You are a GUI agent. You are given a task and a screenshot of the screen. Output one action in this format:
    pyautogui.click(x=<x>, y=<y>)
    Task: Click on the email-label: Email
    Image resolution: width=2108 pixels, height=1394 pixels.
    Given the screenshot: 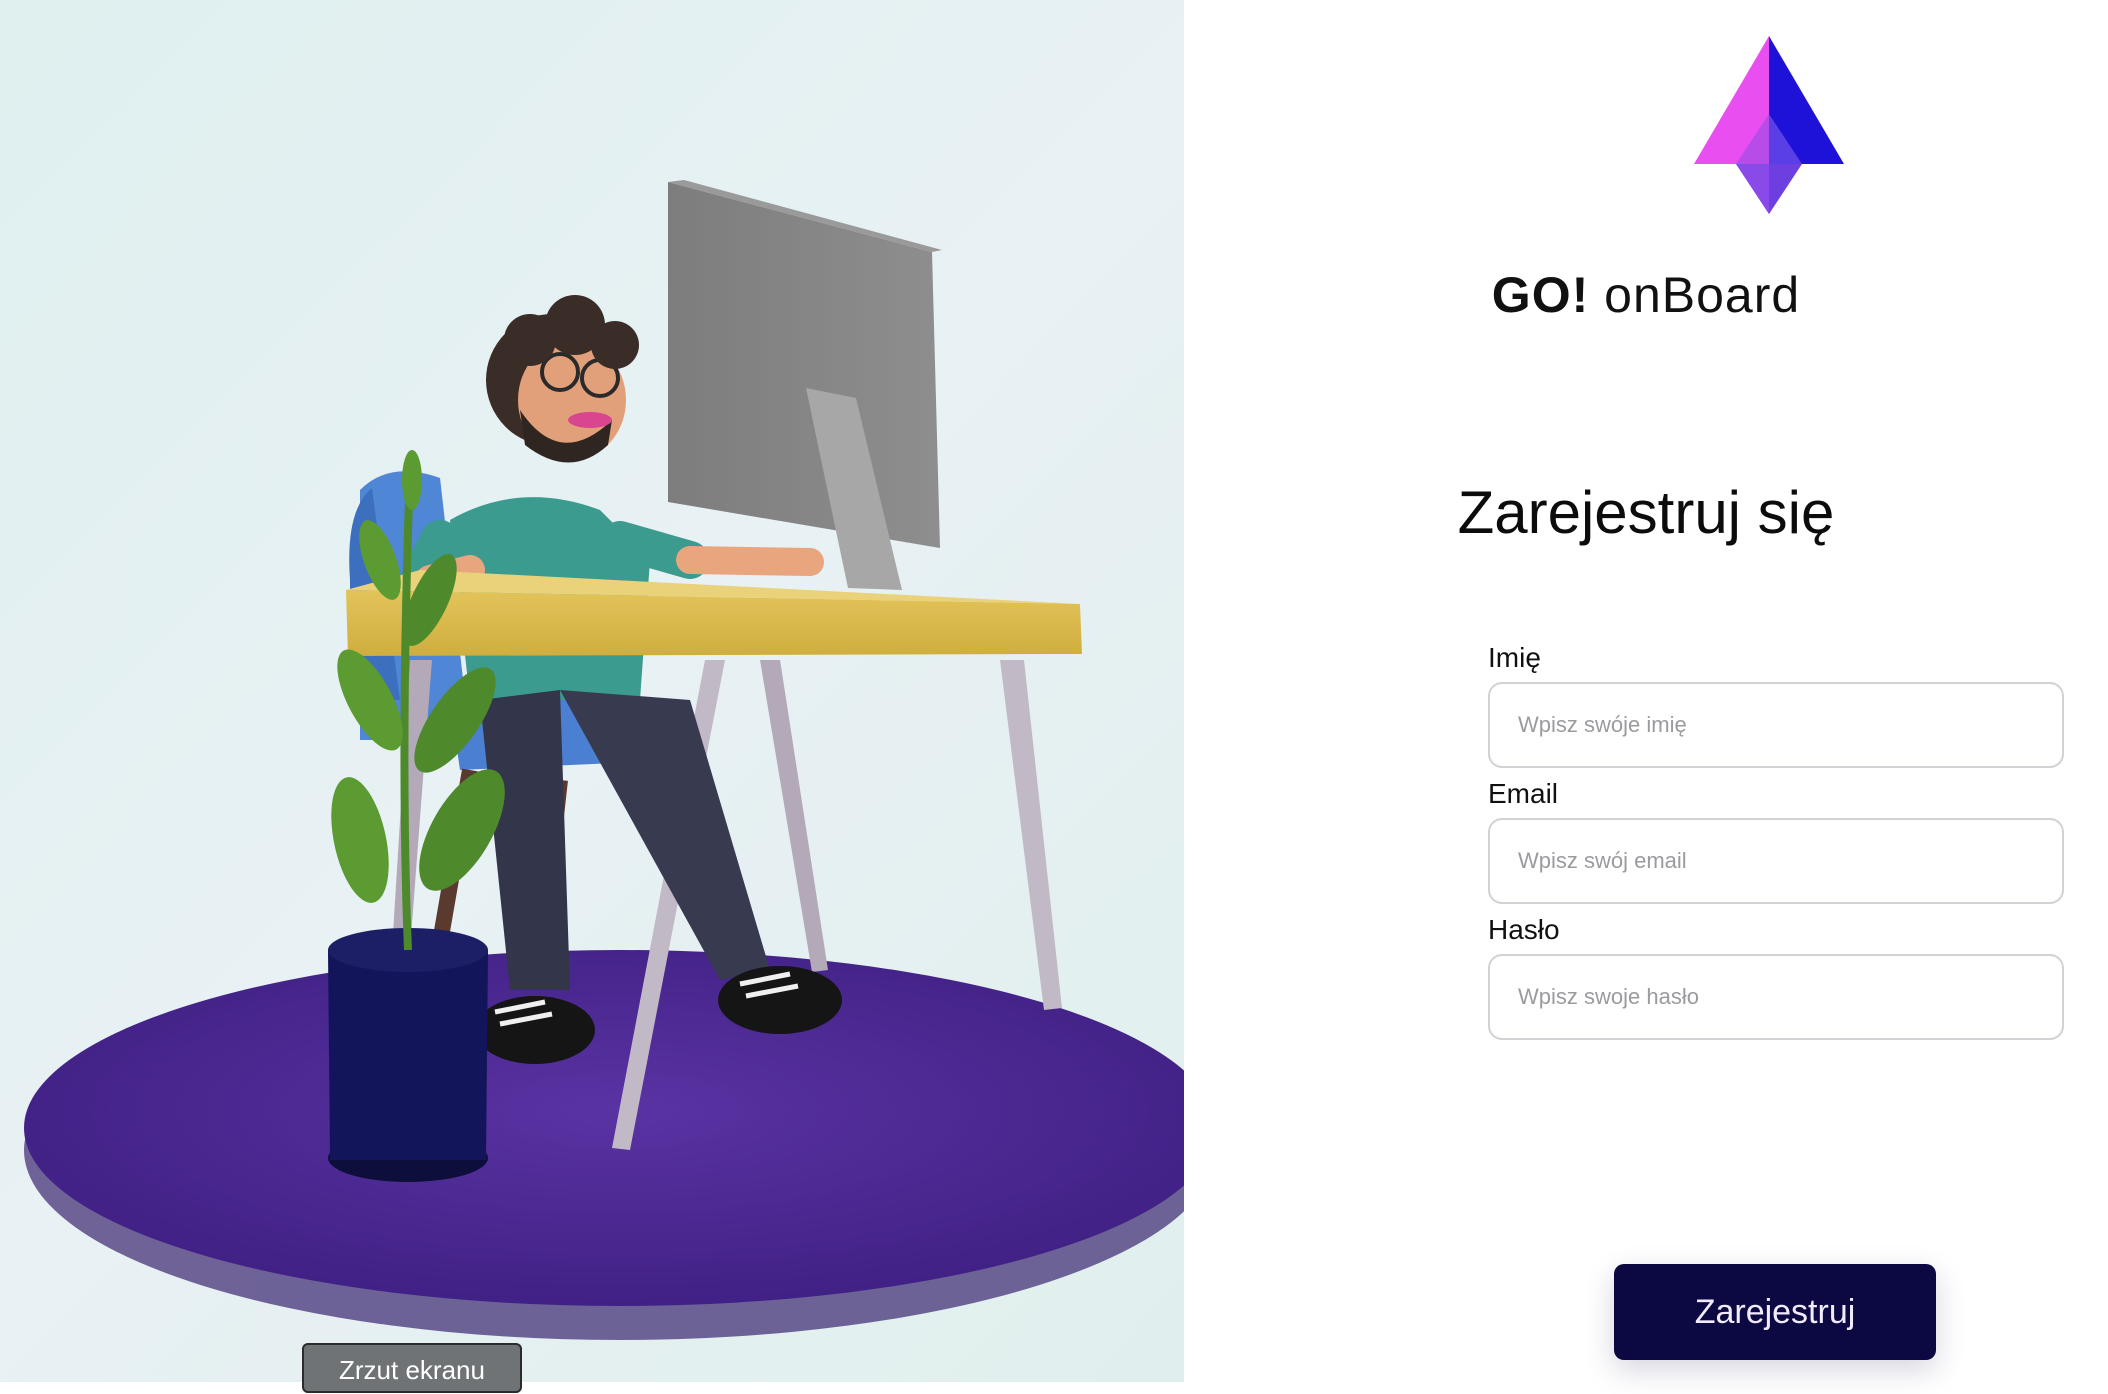 What is the action you would take?
    pyautogui.click(x=1523, y=793)
    